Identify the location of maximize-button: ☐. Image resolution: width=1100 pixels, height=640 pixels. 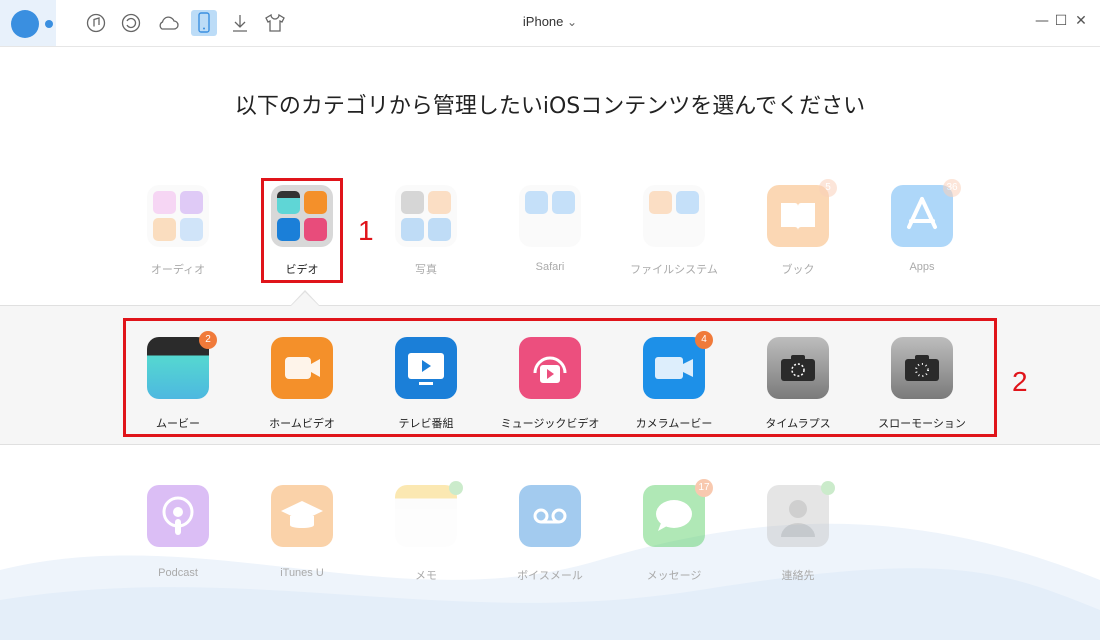
(1061, 21).